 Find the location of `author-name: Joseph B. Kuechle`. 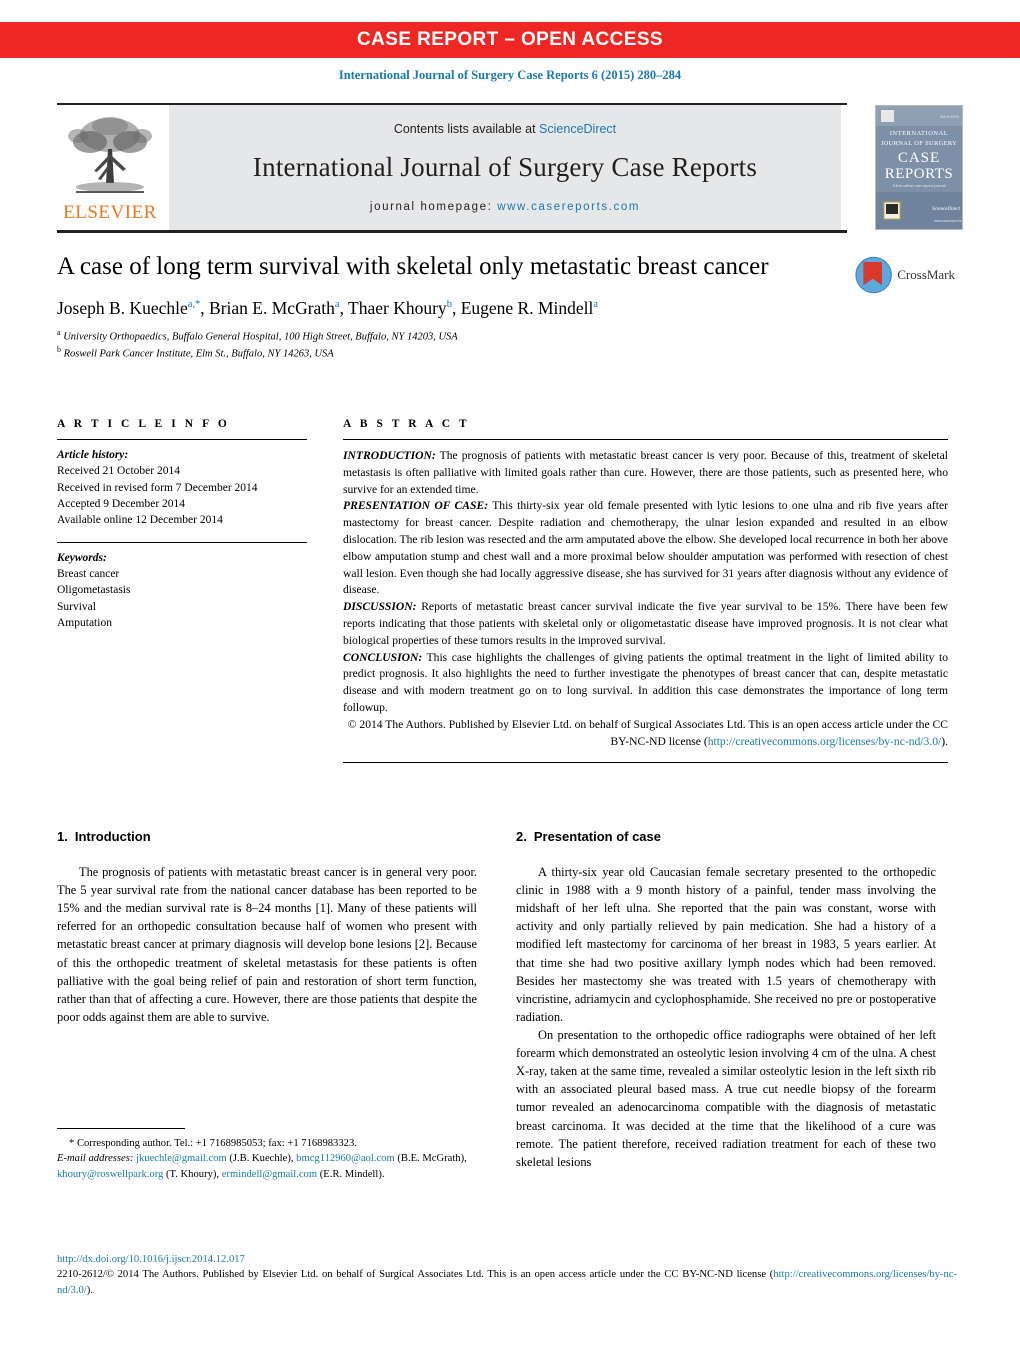

author-name: Joseph B. Kuechle is located at coordinates (122, 307).